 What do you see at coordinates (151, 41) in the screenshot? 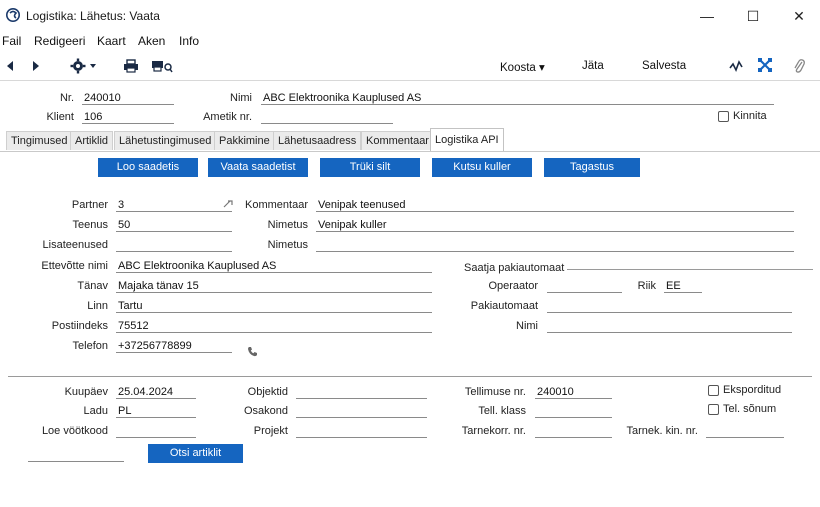
I see `menu-aken: Aken` at bounding box center [151, 41].